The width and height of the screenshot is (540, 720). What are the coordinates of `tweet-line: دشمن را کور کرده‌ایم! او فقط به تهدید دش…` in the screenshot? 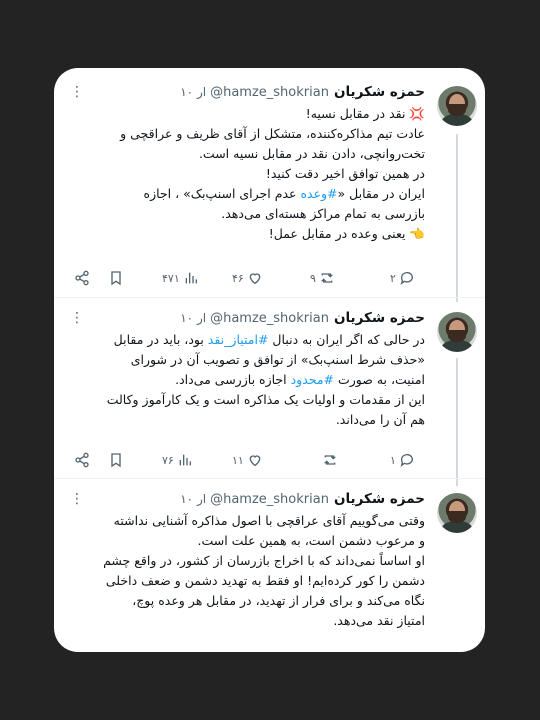 It's located at (265, 580).